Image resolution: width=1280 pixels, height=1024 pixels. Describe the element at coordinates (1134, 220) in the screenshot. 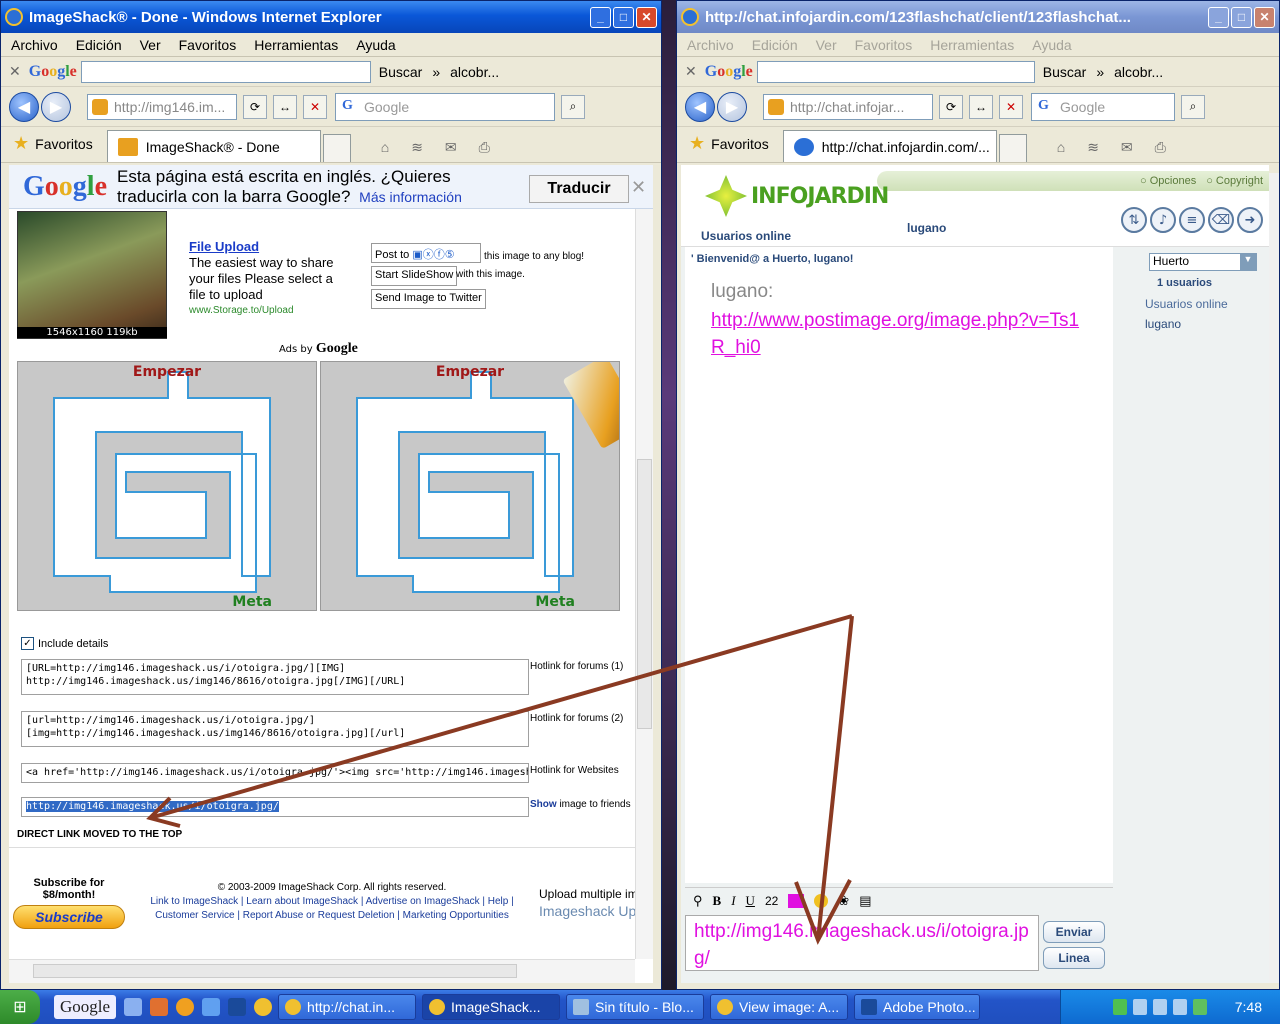

I see `transfer-icon: ⇅` at that location.